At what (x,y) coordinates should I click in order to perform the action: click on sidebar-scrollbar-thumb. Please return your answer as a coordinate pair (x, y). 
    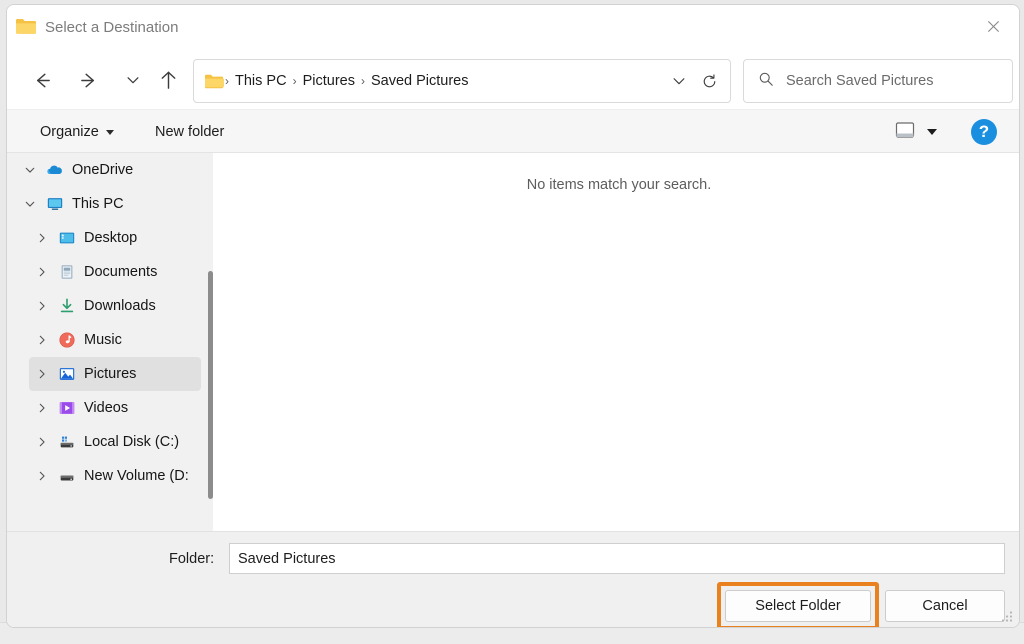
    Looking at the image, I should click on (210, 385).